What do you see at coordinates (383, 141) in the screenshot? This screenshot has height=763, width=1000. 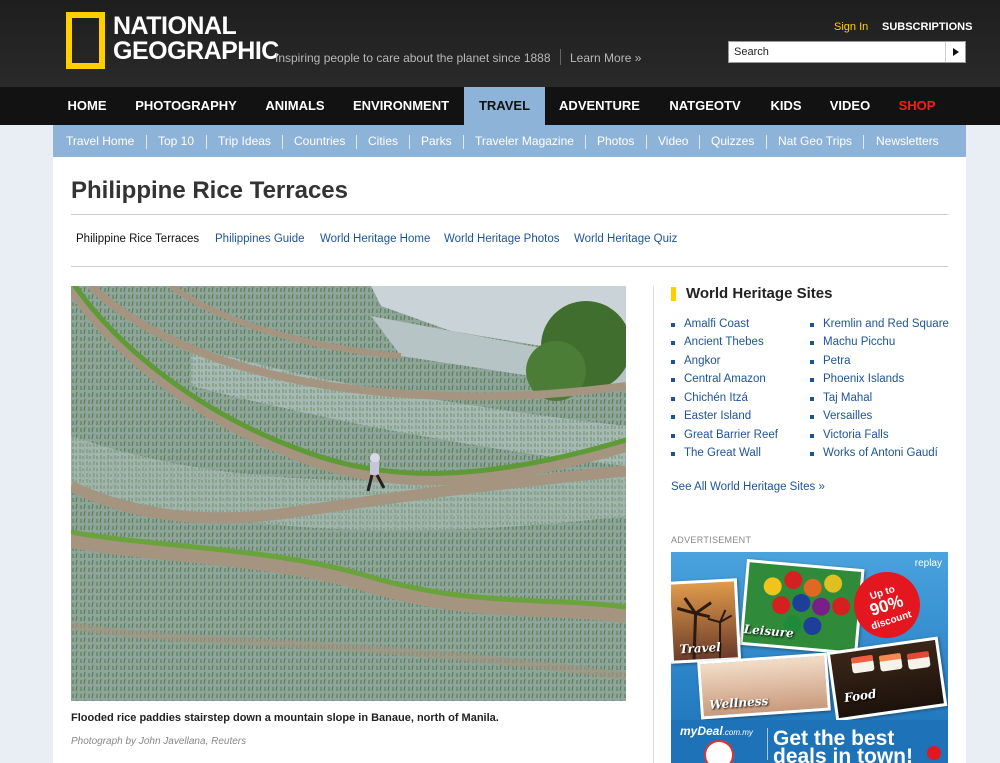 I see `subnav-cities: Cities` at bounding box center [383, 141].